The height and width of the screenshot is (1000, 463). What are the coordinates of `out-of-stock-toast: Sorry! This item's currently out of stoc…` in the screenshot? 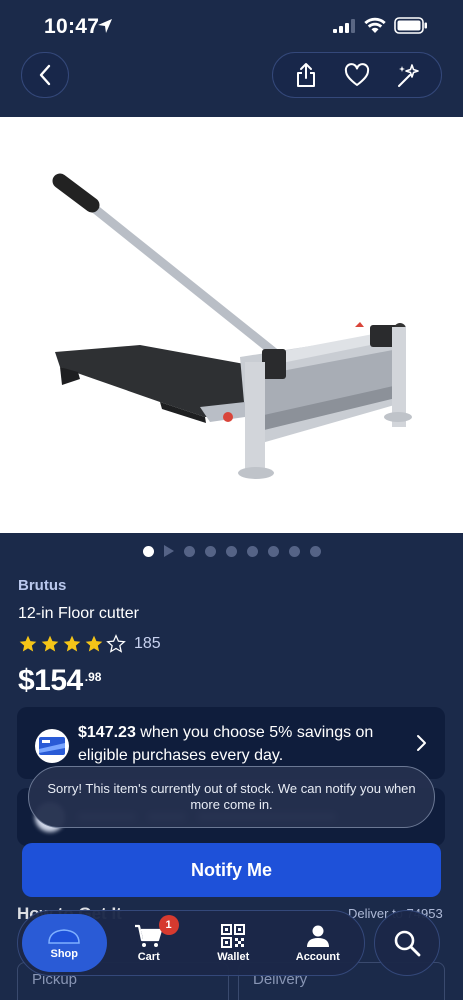 It's located at (231, 797).